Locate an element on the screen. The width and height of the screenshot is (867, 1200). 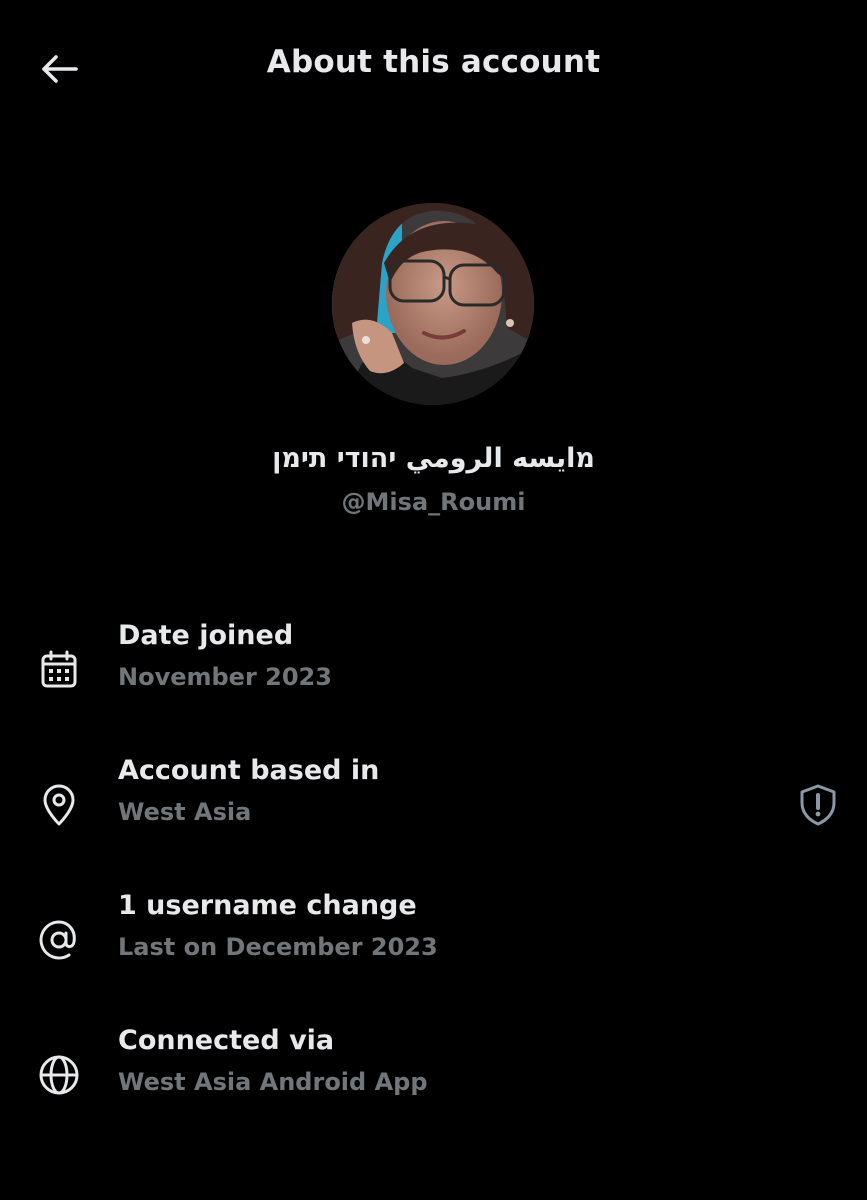
info-title: 1 username change is located at coordinates (267, 905).